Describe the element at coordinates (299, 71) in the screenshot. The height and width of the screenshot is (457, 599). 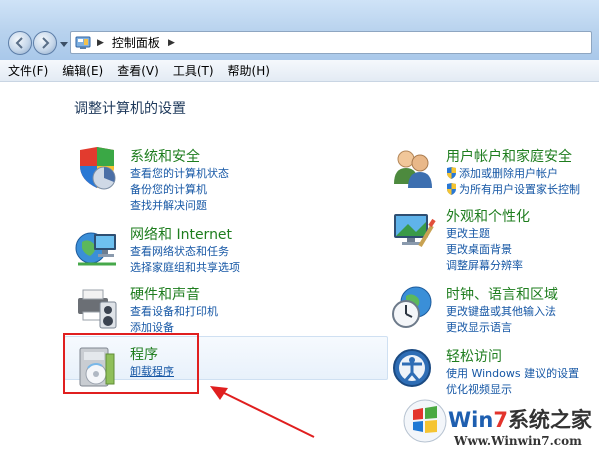
I see `menu-bar: 文件(F) 编辑(E) 查看(V) 工具(T) 帮助(H)` at that location.